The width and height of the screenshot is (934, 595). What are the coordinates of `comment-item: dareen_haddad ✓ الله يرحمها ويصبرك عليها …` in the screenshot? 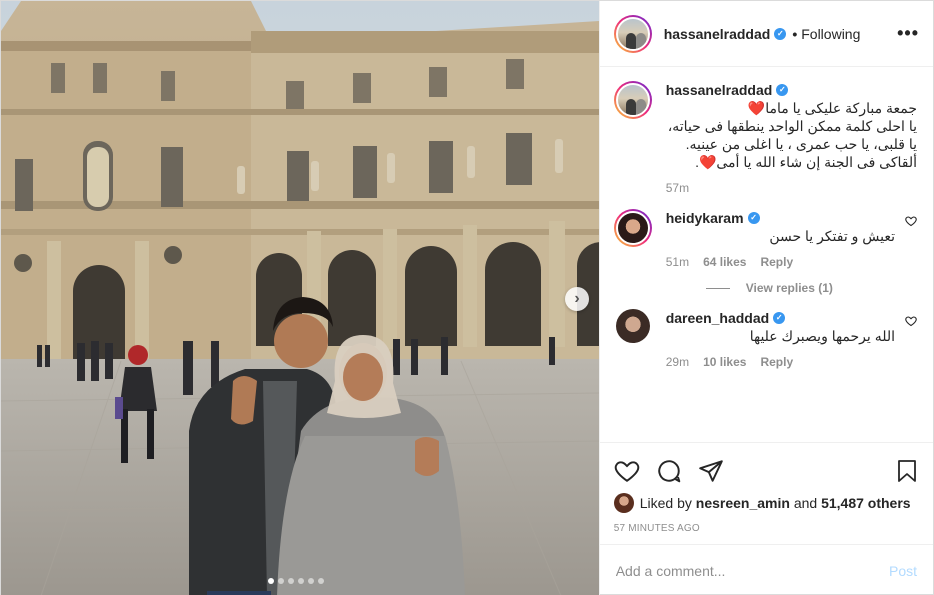 It's located at (765, 339).